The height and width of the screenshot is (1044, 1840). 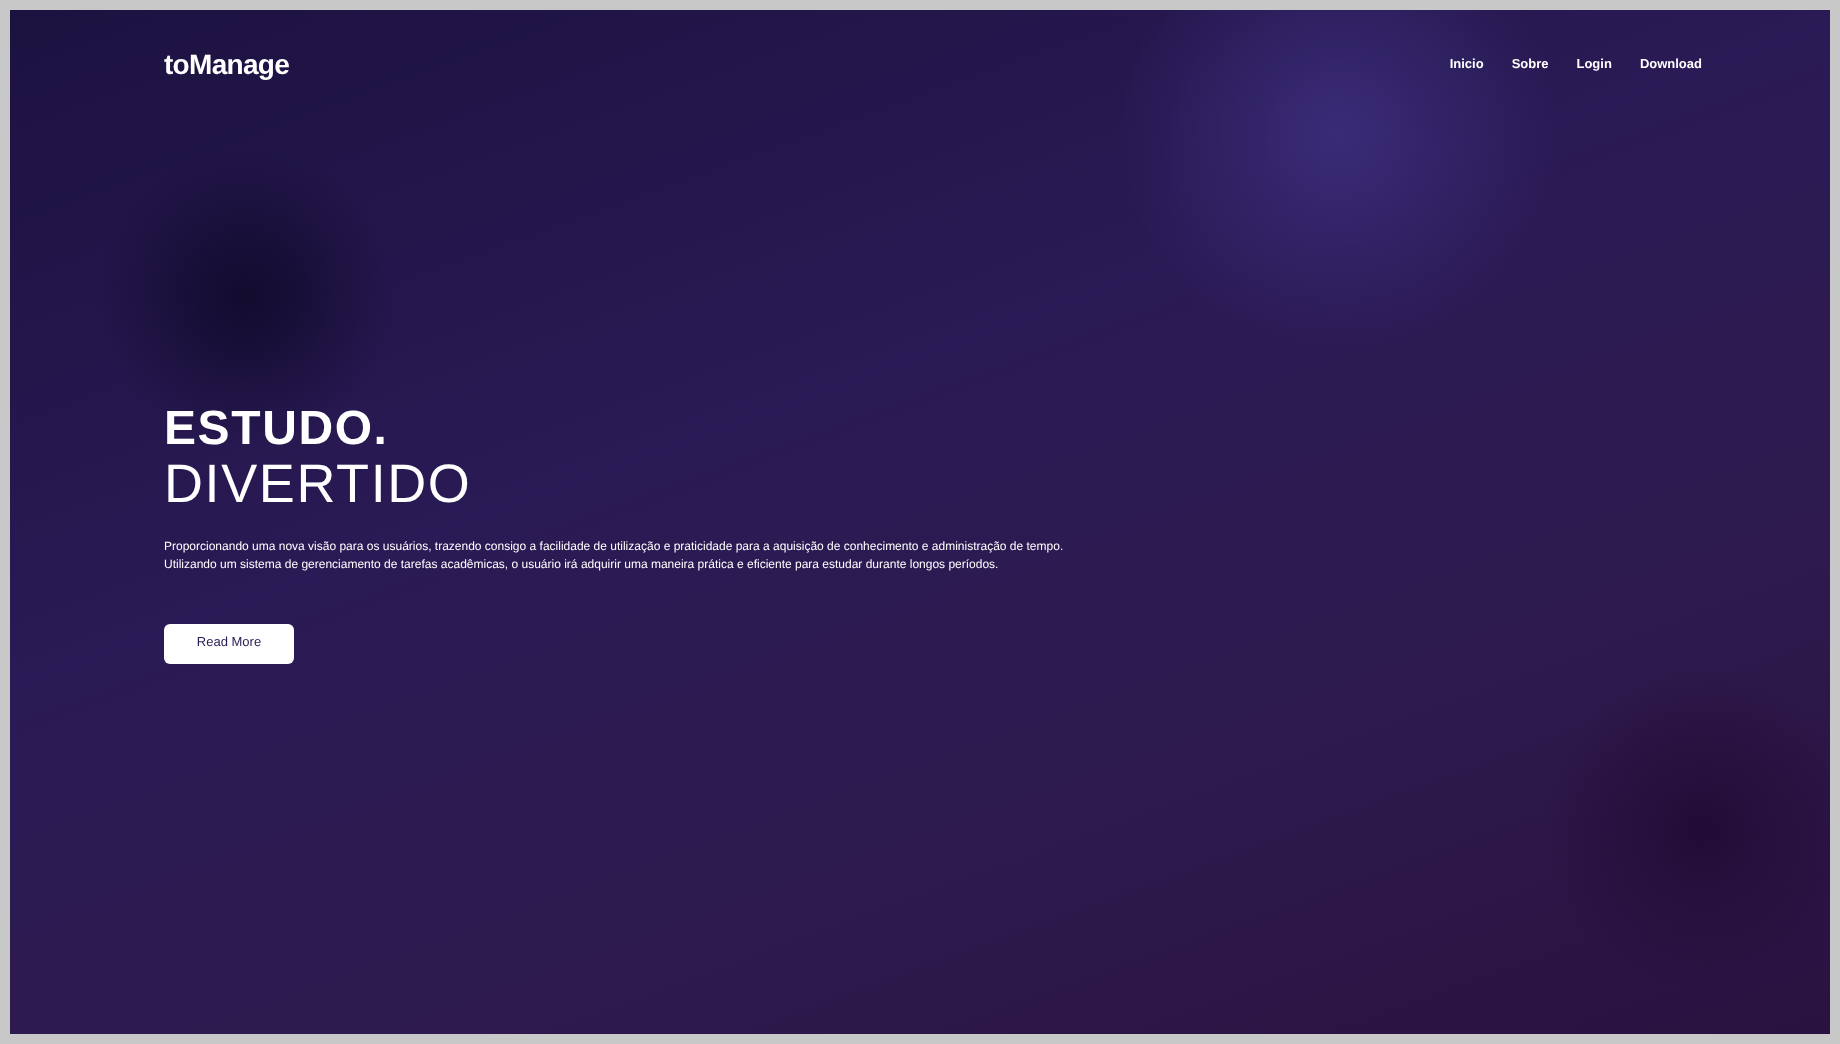 What do you see at coordinates (319, 485) in the screenshot?
I see `hero-title: DIVERTIDO` at bounding box center [319, 485].